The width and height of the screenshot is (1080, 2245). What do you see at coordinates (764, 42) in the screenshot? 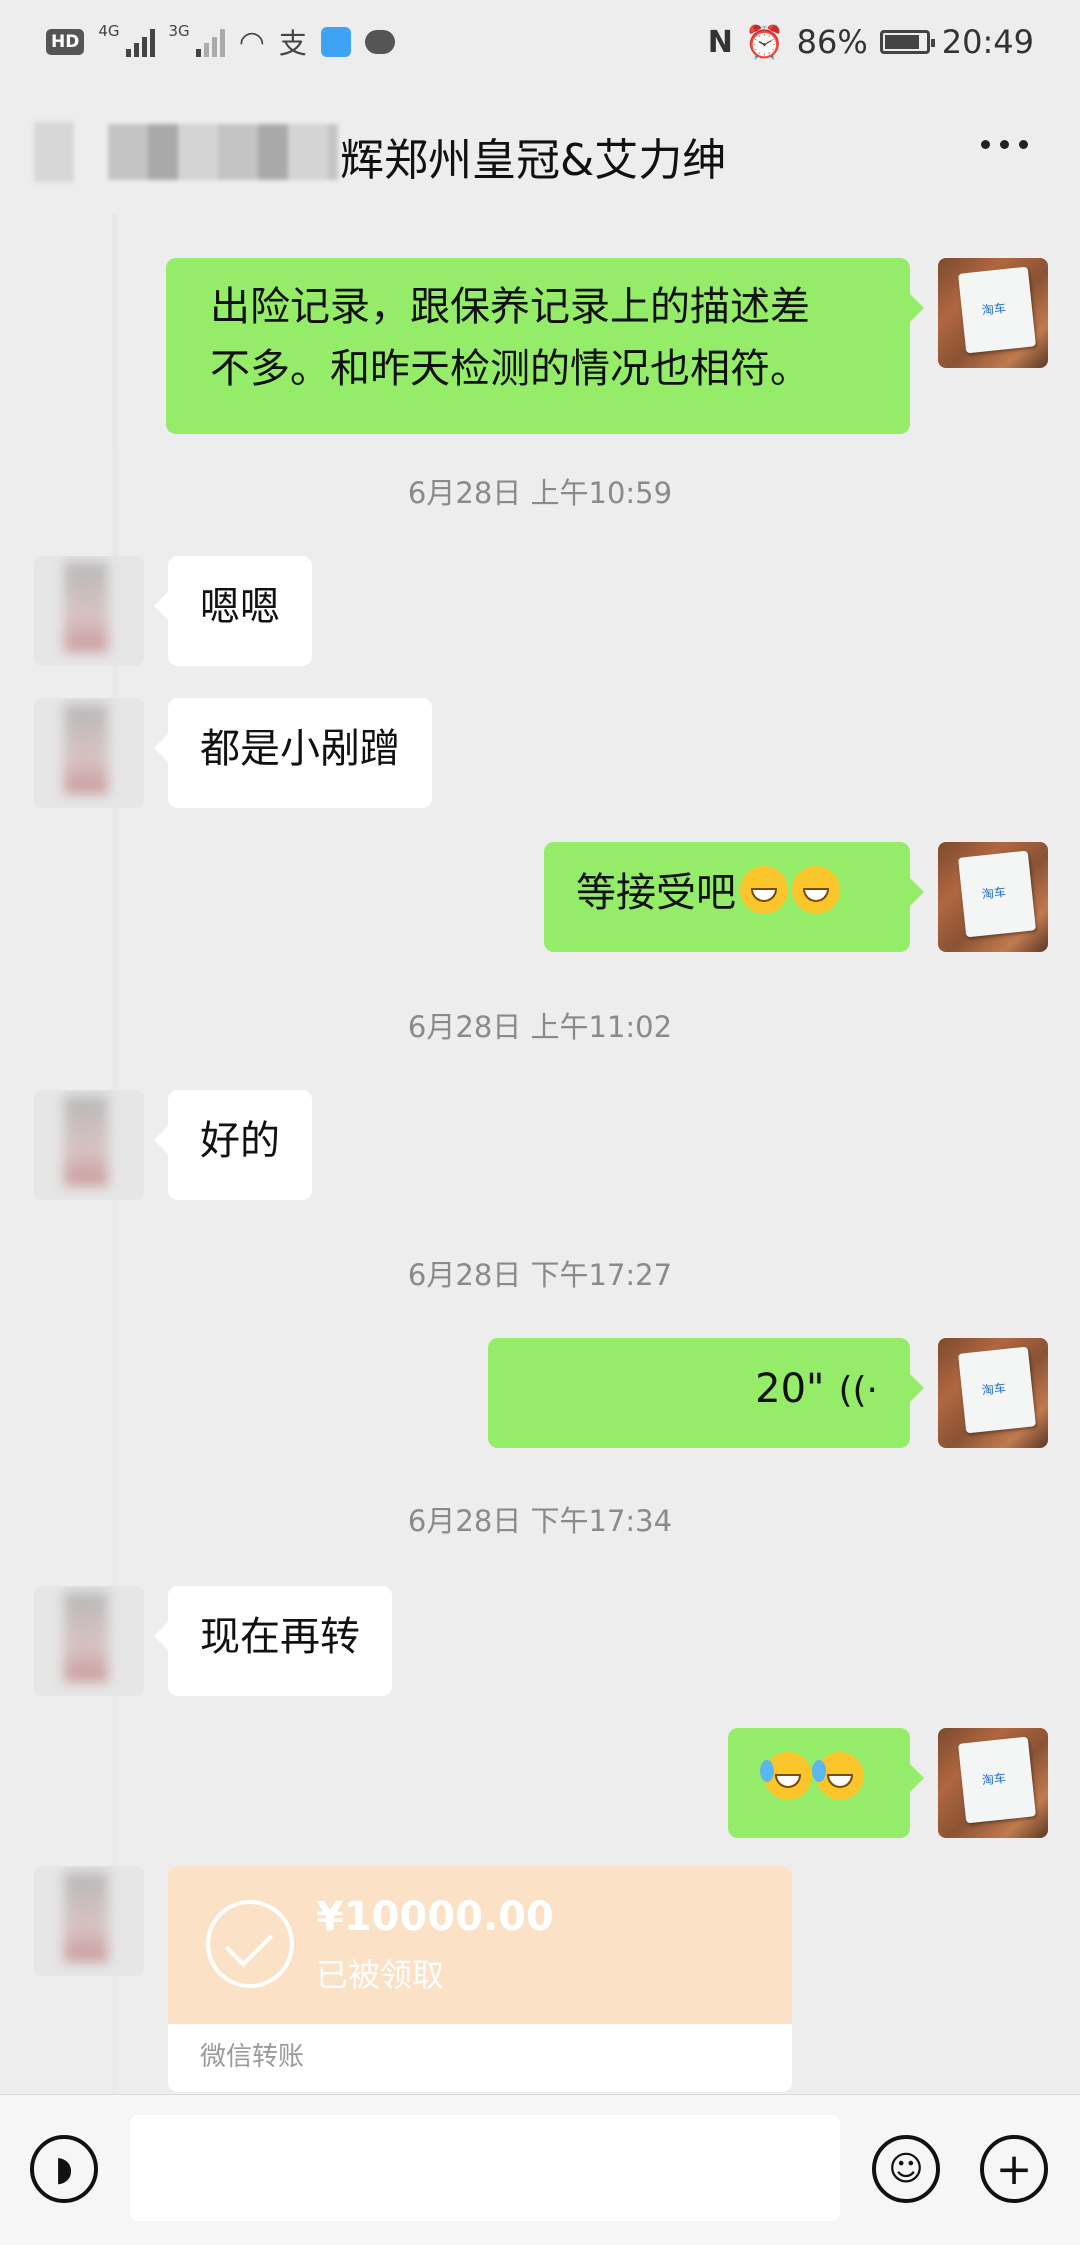
I see `alarm-icon: ⏰` at bounding box center [764, 42].